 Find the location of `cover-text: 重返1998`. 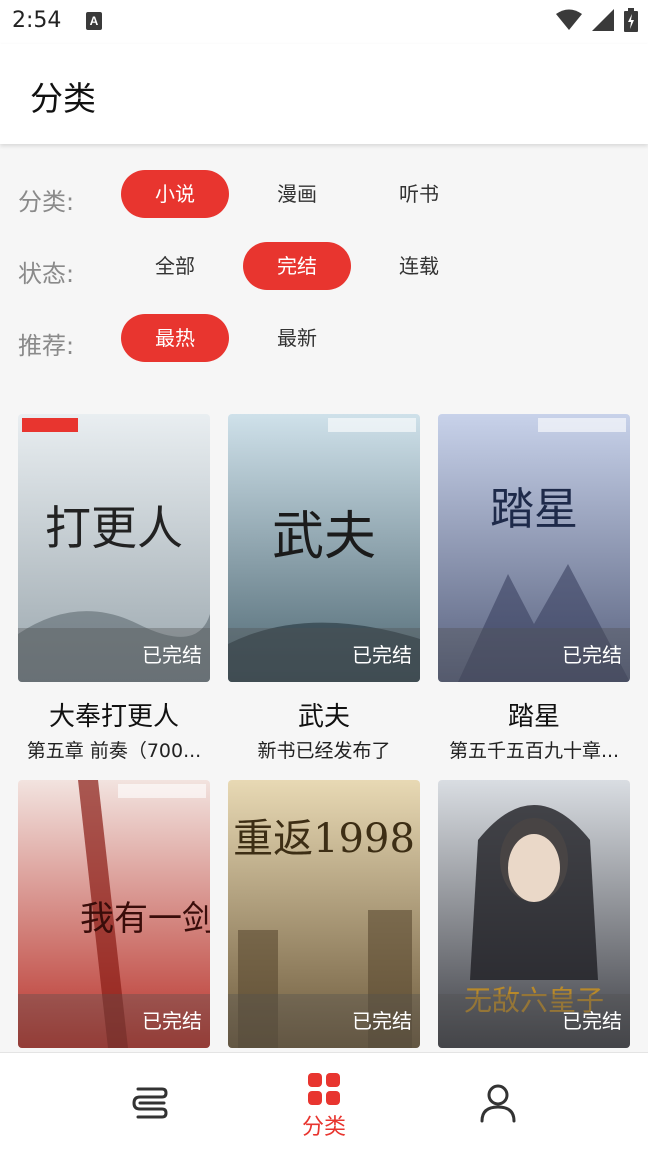

cover-text: 重返1998 is located at coordinates (324, 839).